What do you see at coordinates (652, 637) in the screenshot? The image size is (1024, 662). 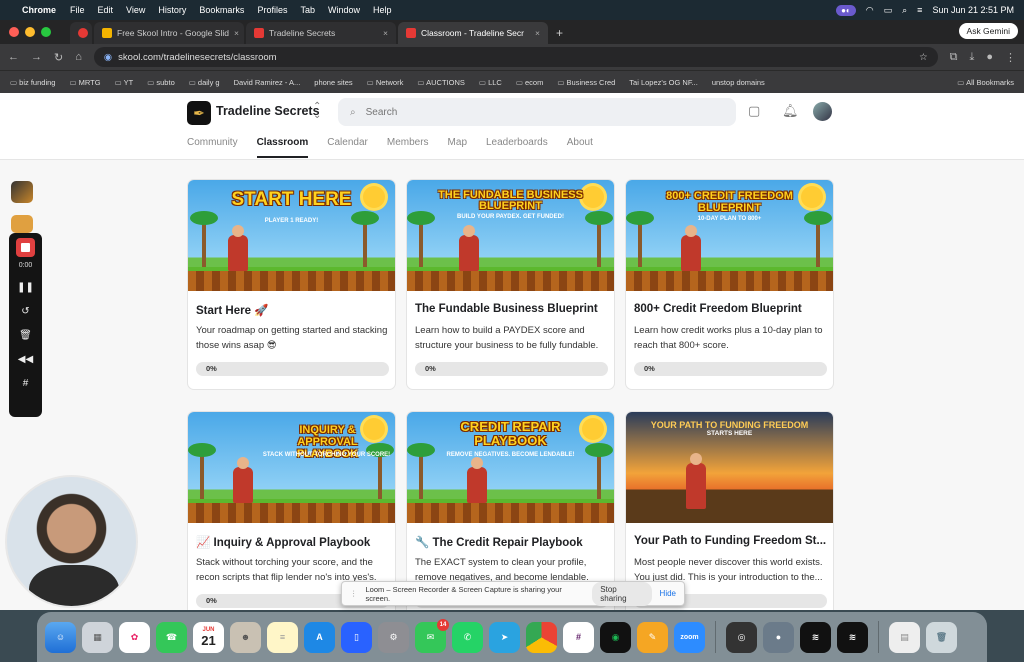 I see `pages-icon: ✎` at bounding box center [652, 637].